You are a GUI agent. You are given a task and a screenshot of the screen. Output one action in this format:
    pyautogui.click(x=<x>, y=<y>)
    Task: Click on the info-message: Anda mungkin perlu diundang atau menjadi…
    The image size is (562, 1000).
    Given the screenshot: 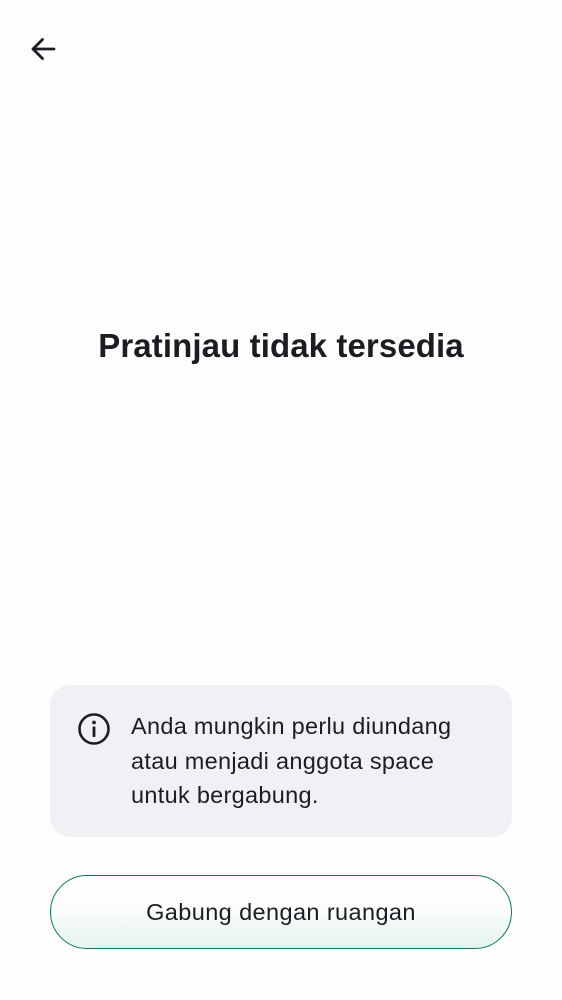 What is the action you would take?
    pyautogui.click(x=291, y=760)
    